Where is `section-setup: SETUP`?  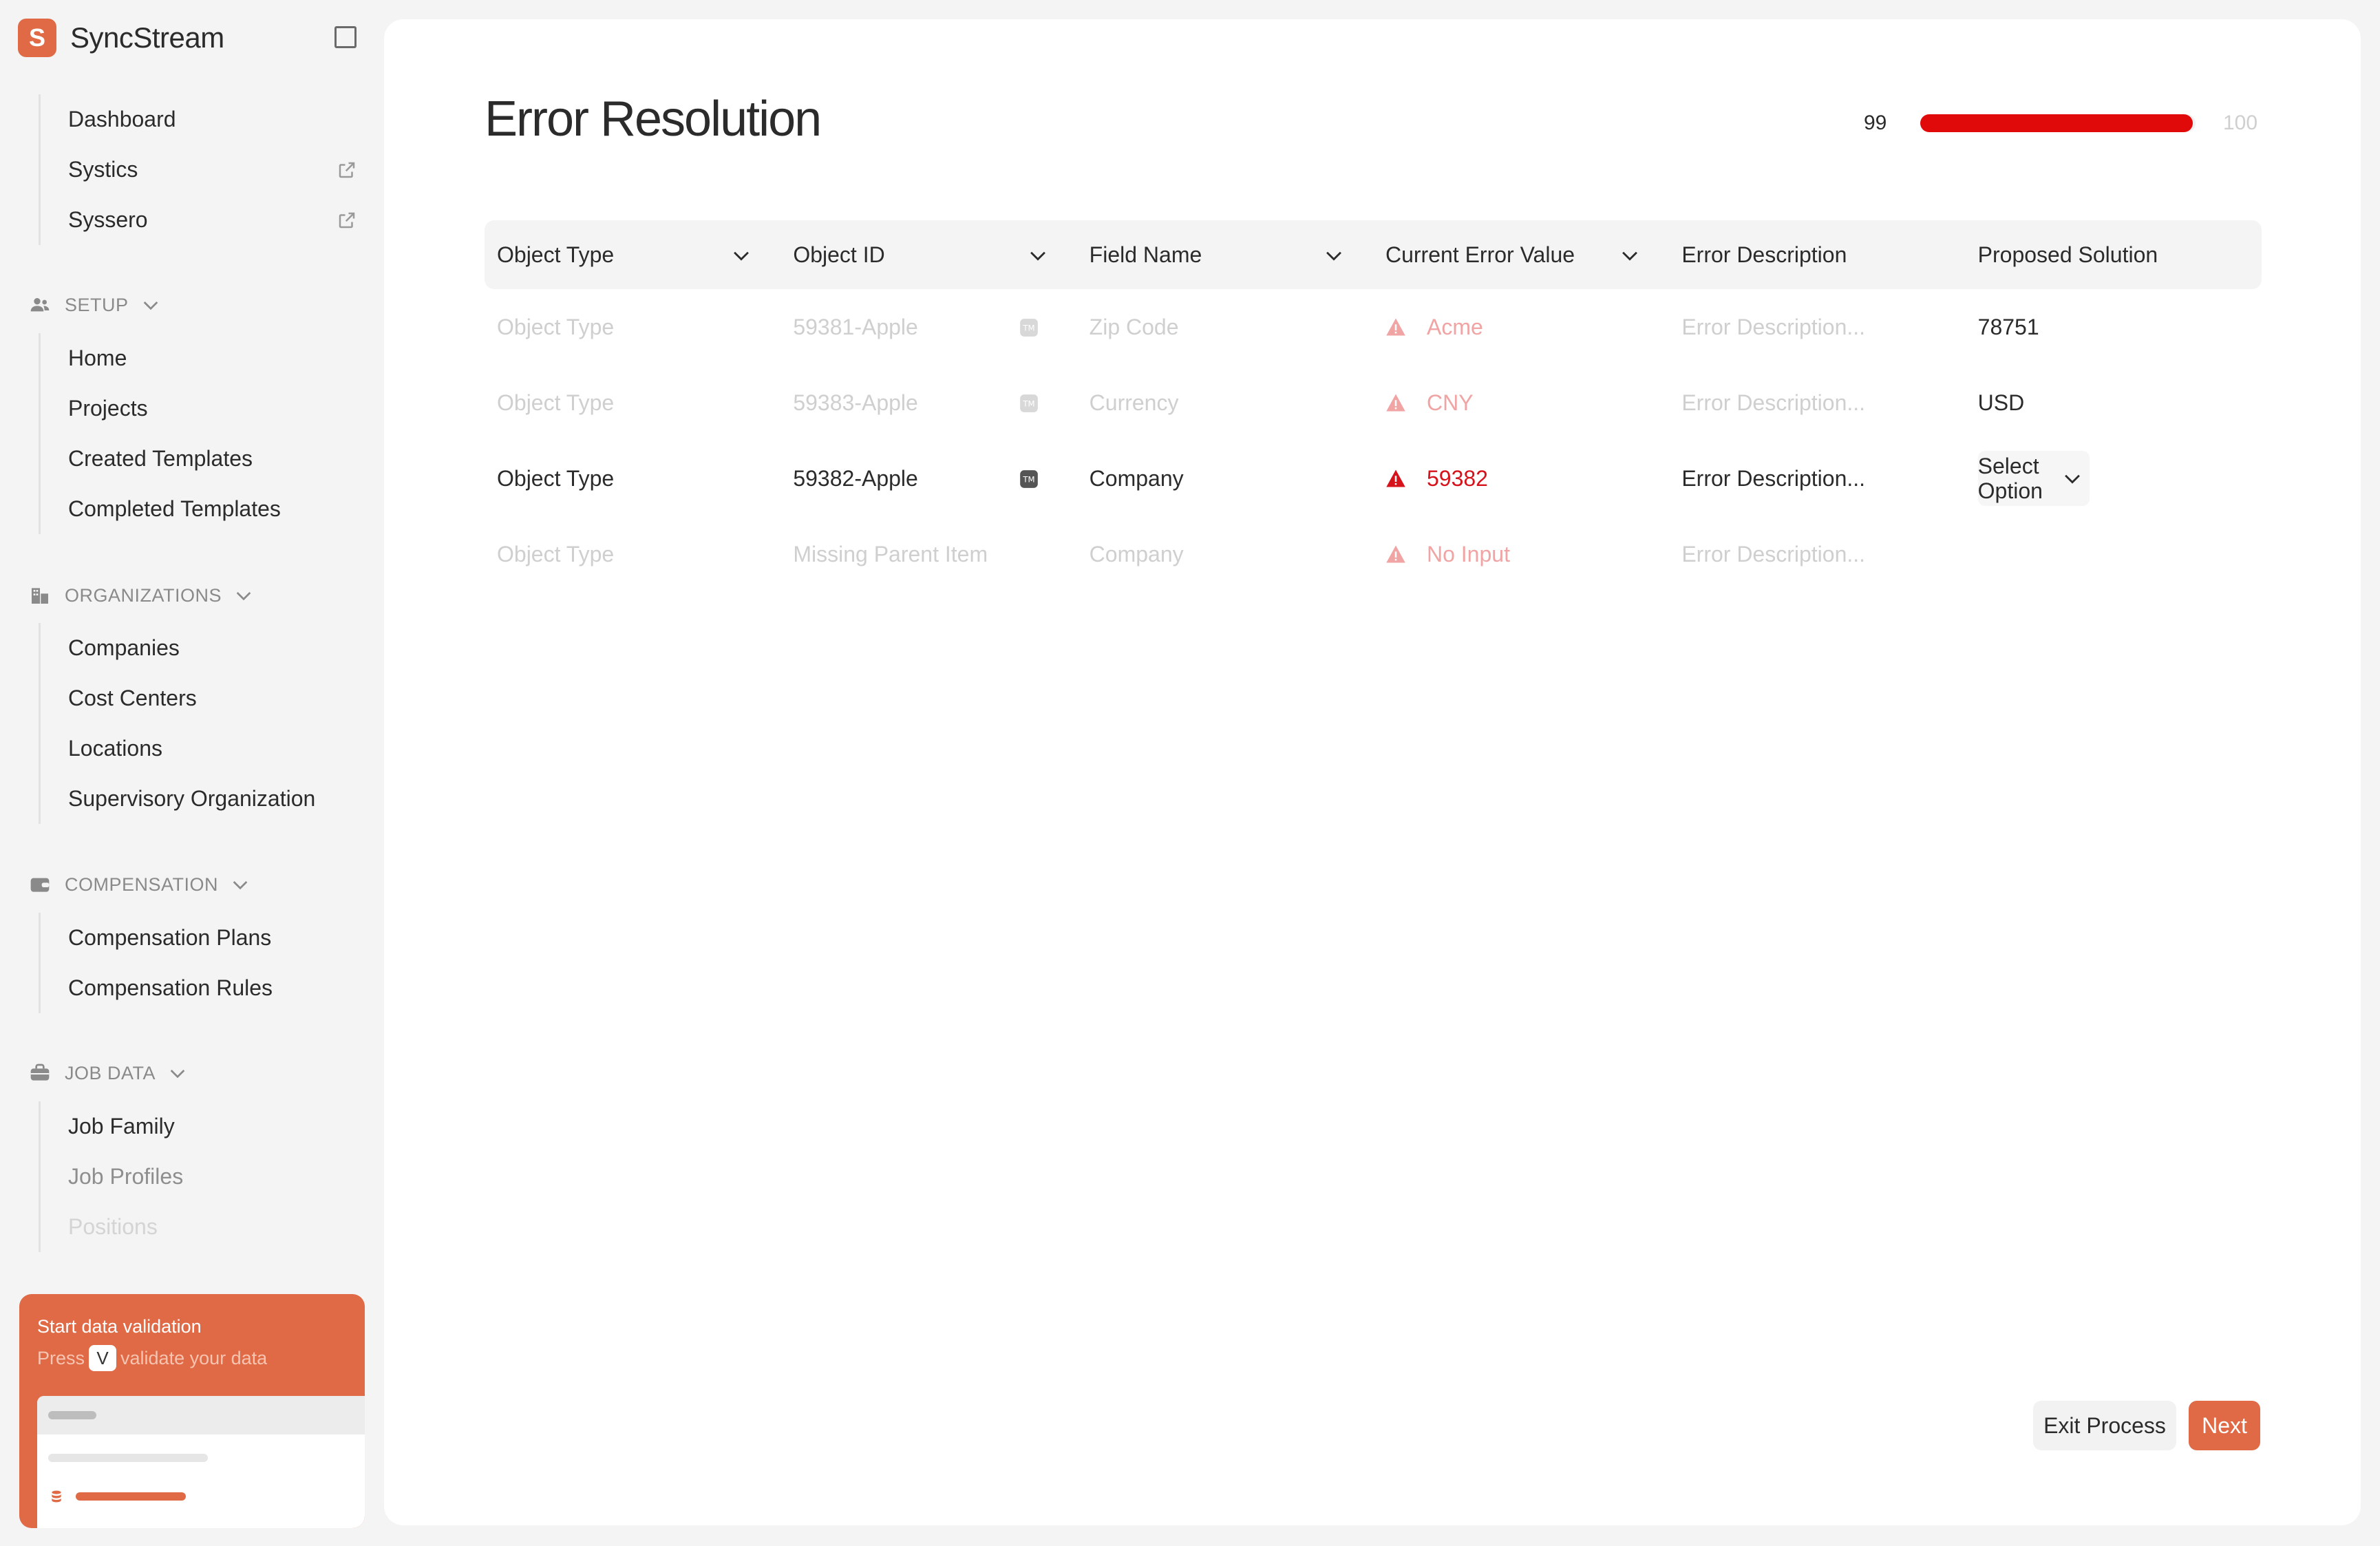 section-setup: SETUP is located at coordinates (95, 305).